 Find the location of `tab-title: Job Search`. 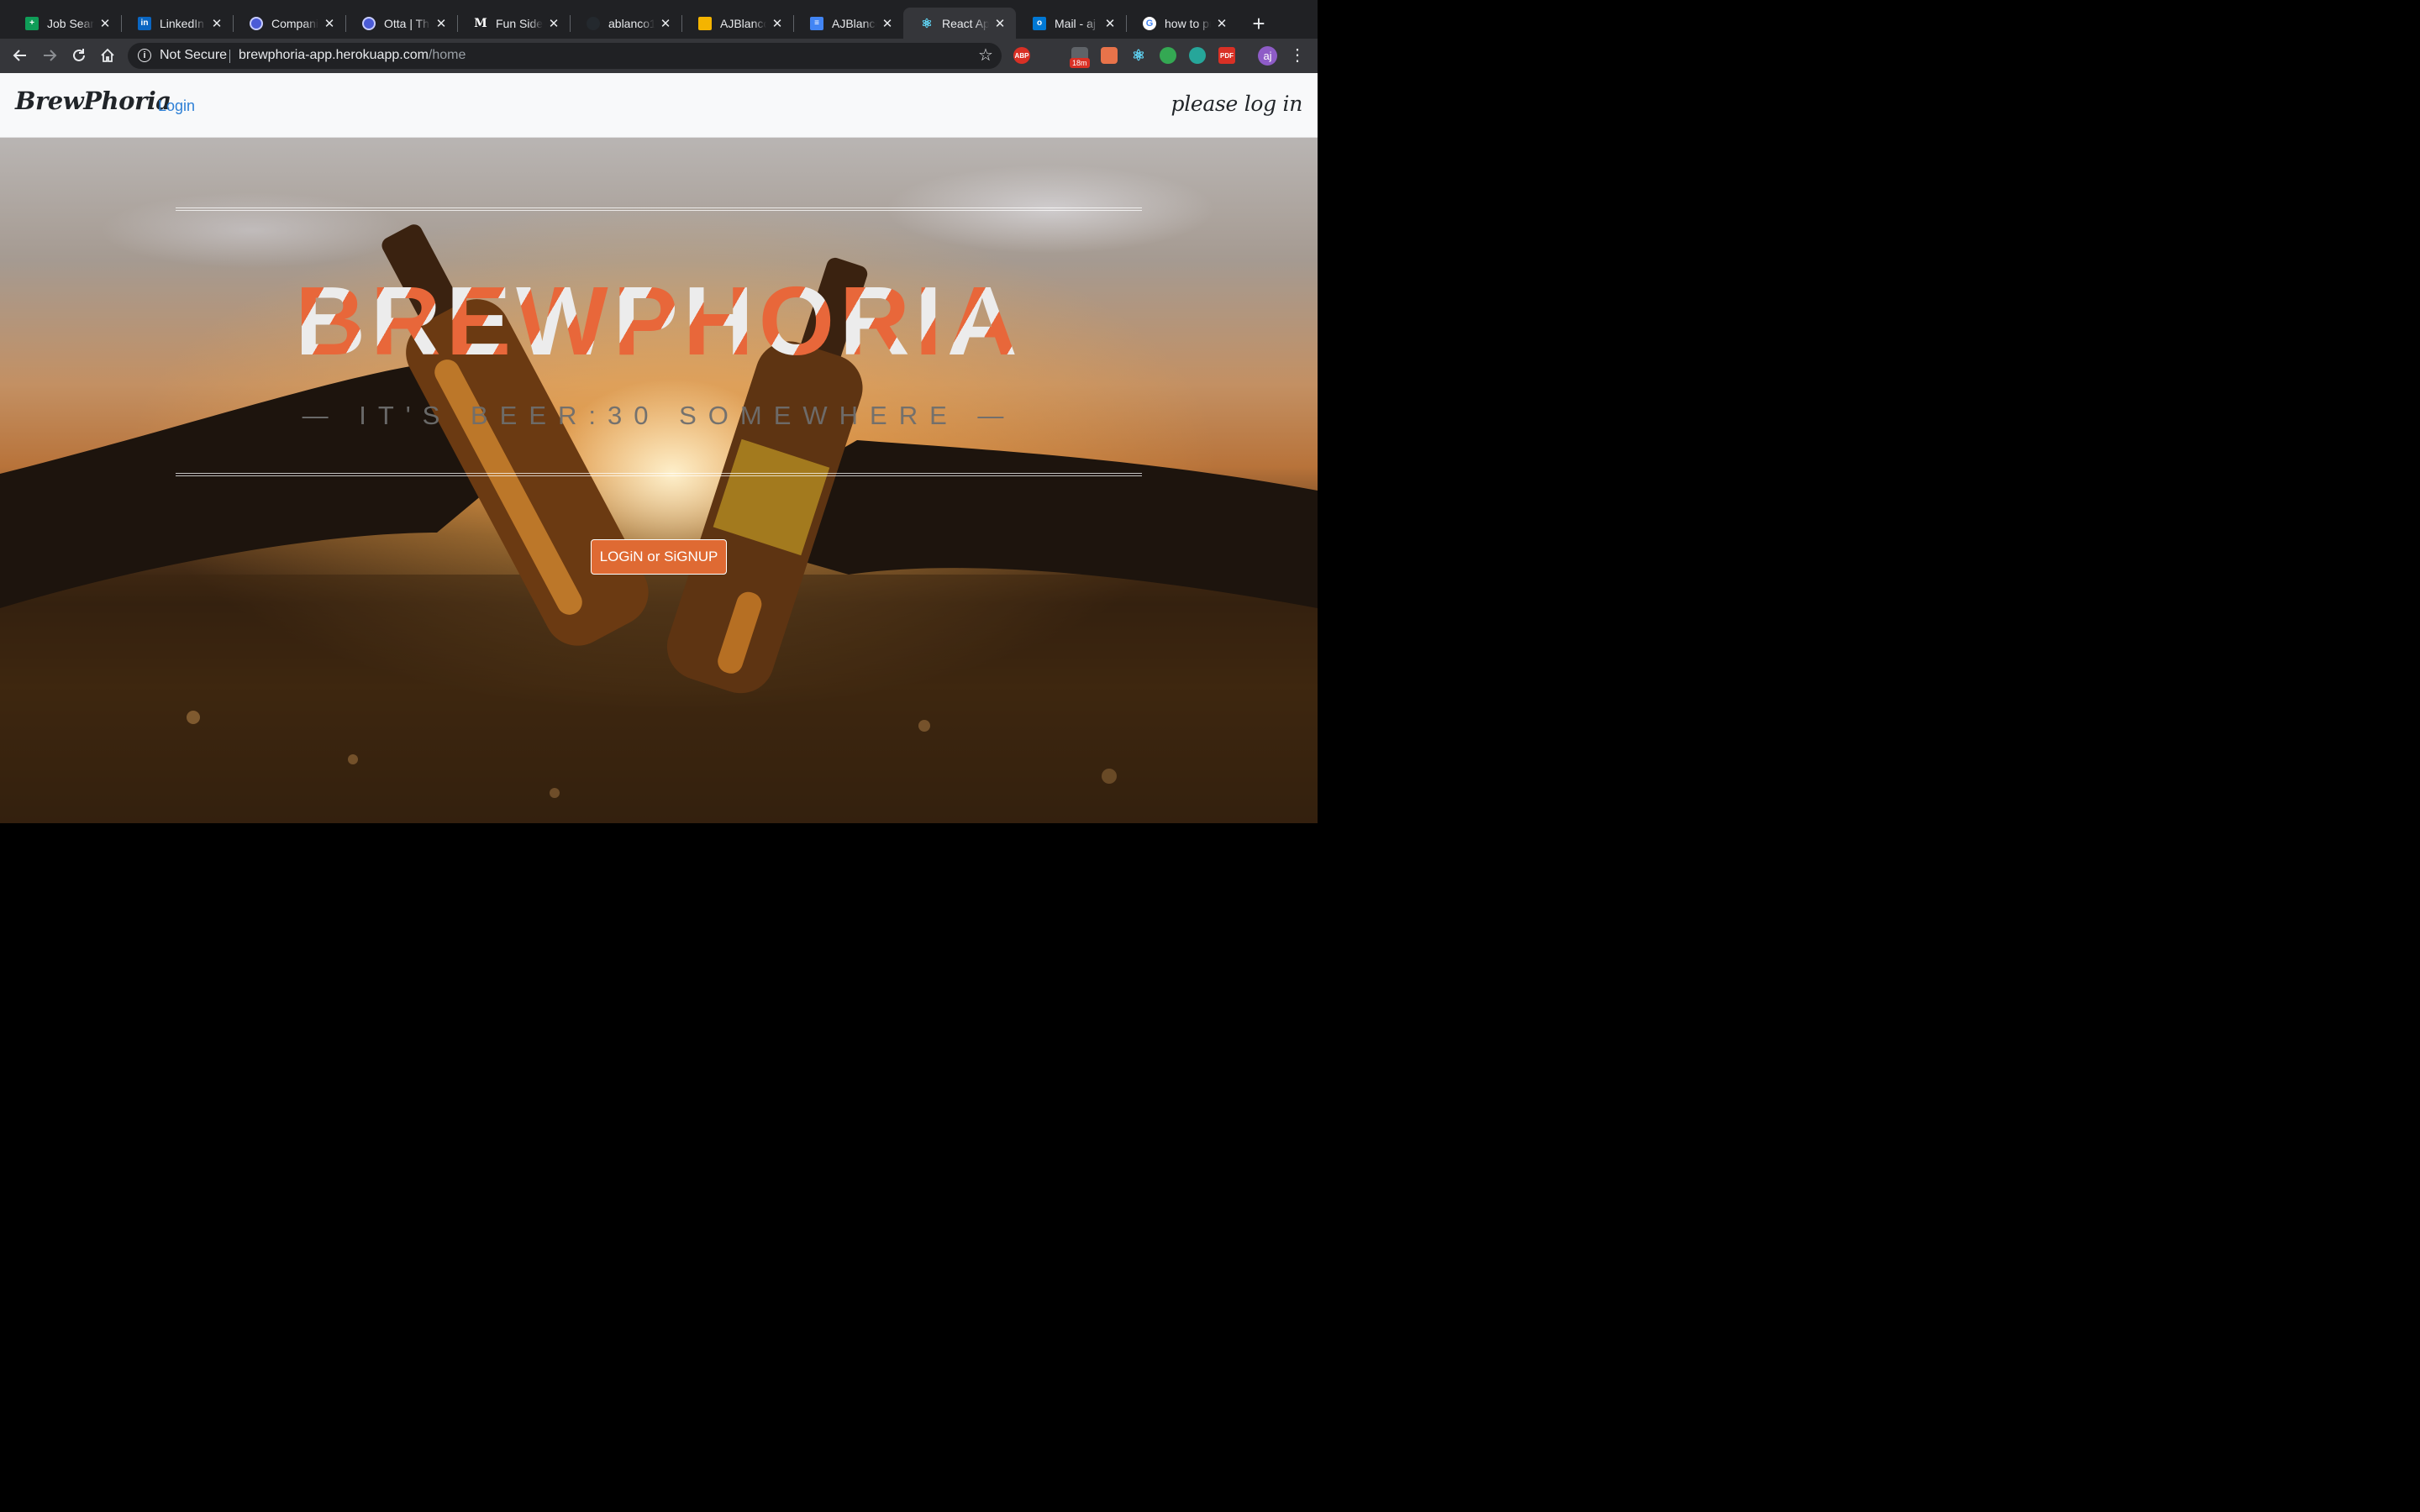

tab-title: Job Search is located at coordinates (70, 23).